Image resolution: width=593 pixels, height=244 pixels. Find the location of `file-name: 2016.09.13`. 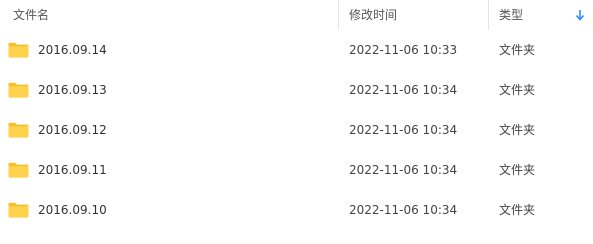

file-name: 2016.09.13 is located at coordinates (72, 90).